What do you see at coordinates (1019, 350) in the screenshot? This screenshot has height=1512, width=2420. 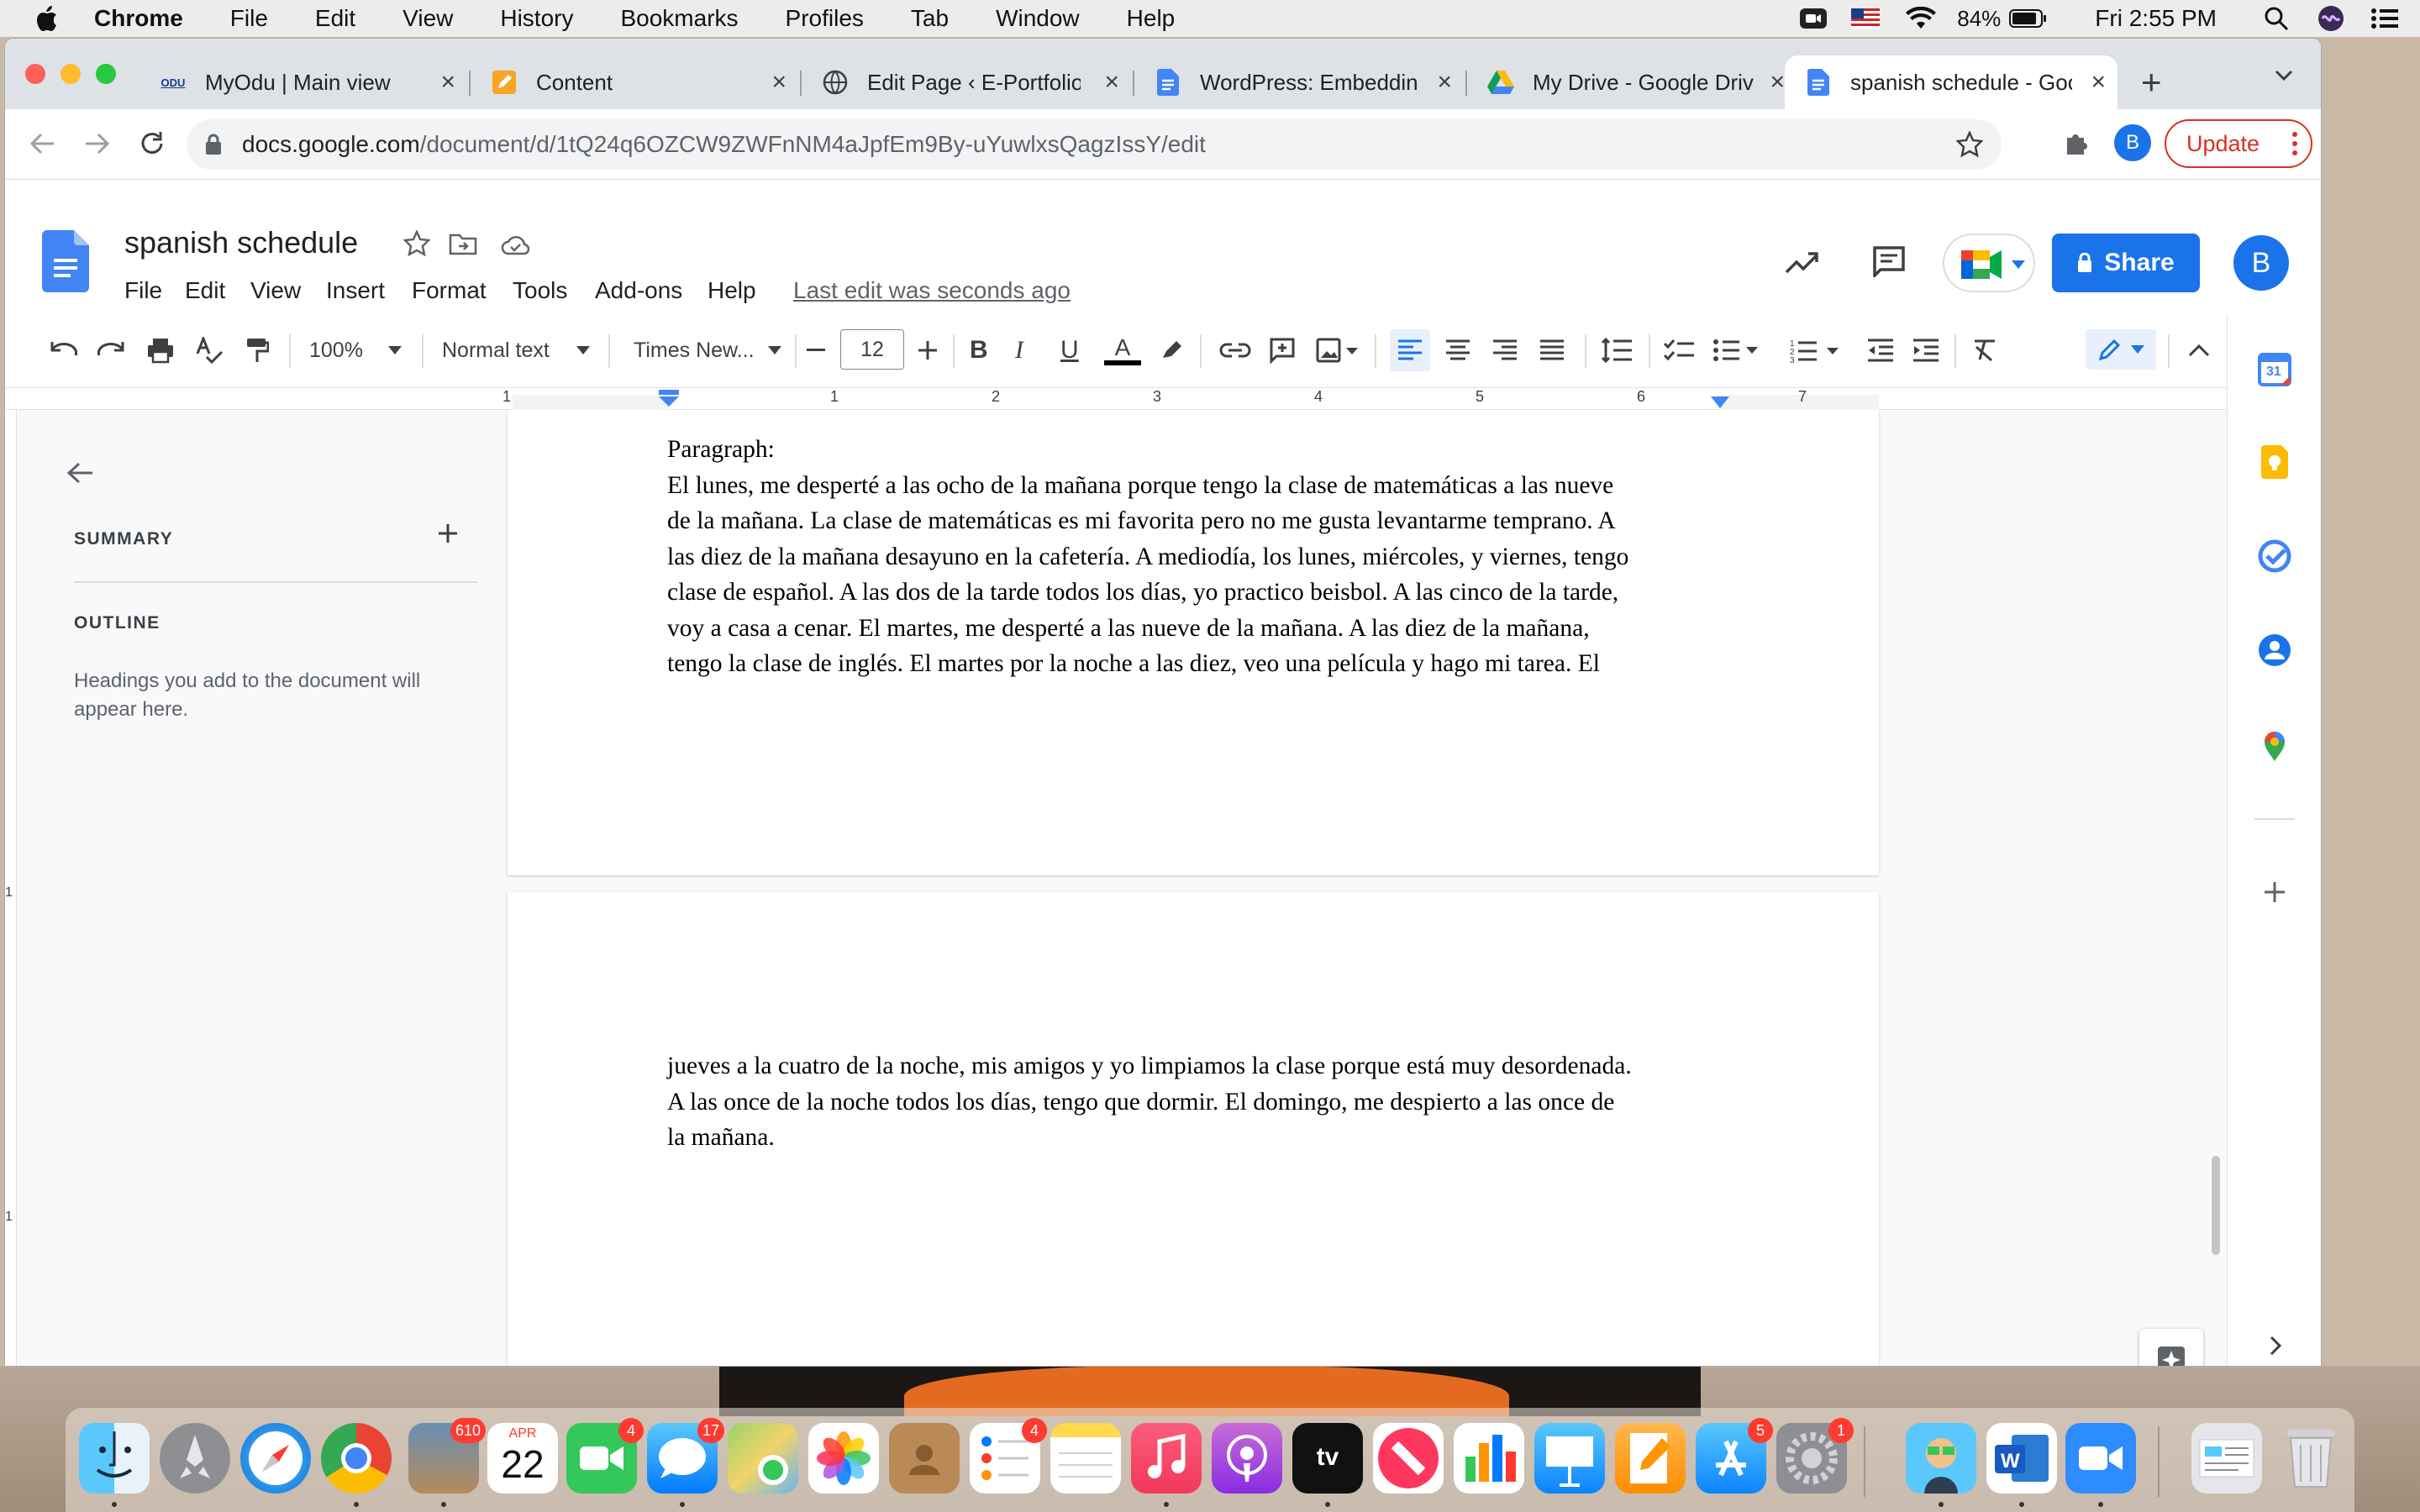 I see `italic-button: I` at bounding box center [1019, 350].